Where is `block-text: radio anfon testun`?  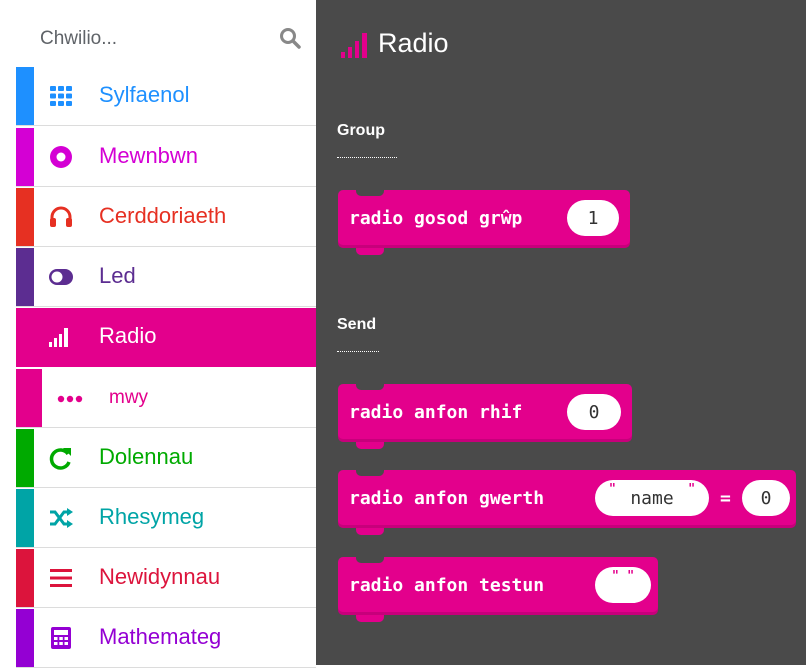 block-text: radio anfon testun is located at coordinates (447, 585).